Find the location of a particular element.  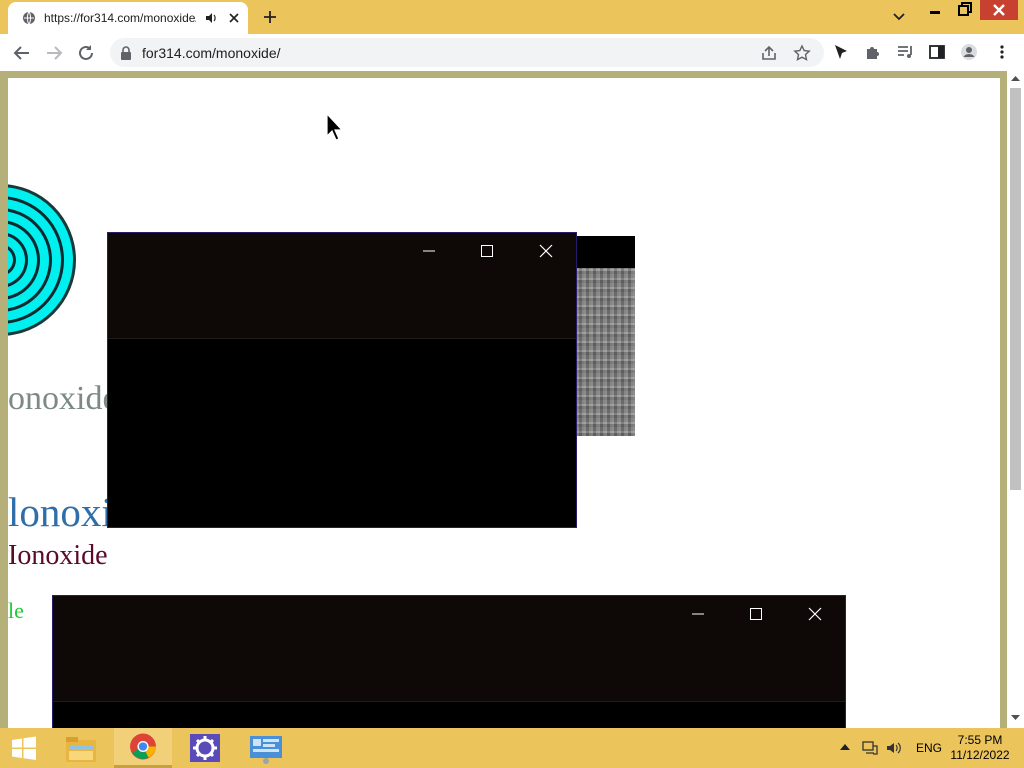

black-popup-window-lower is located at coordinates (449, 661).